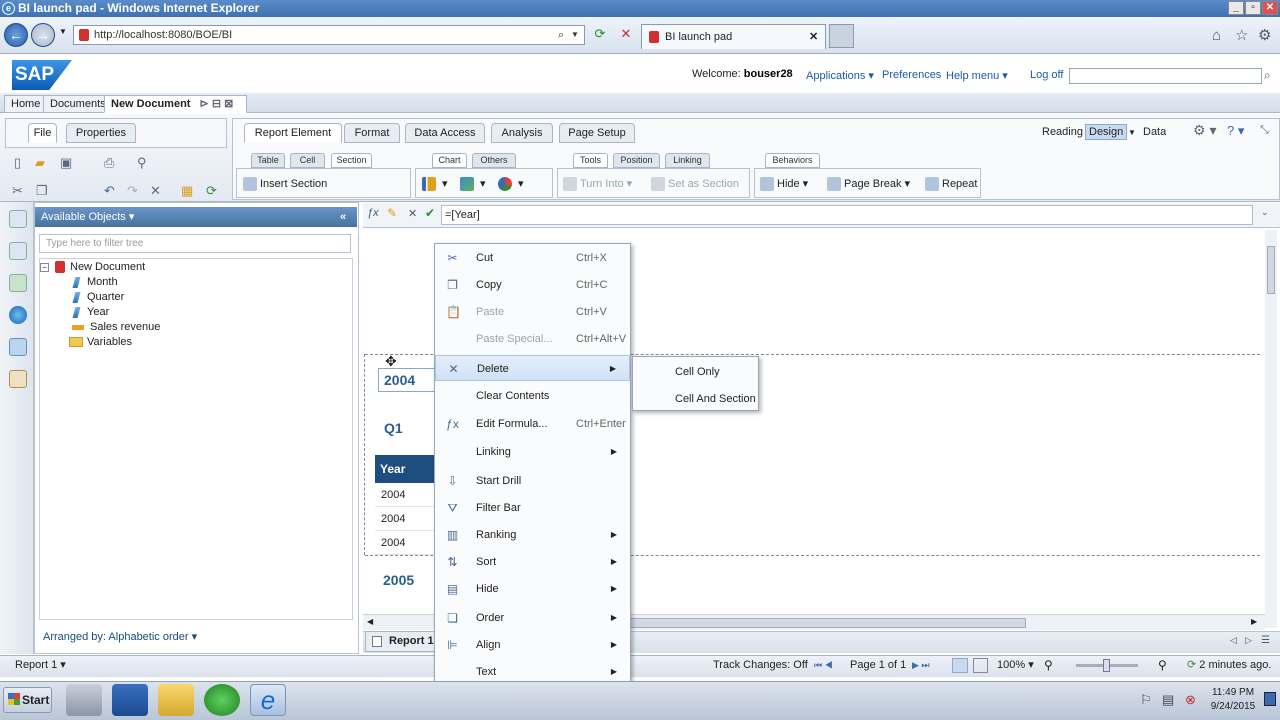 This screenshot has width=1280, height=720. I want to click on format-painter-icon: ▦, so click(187, 191).